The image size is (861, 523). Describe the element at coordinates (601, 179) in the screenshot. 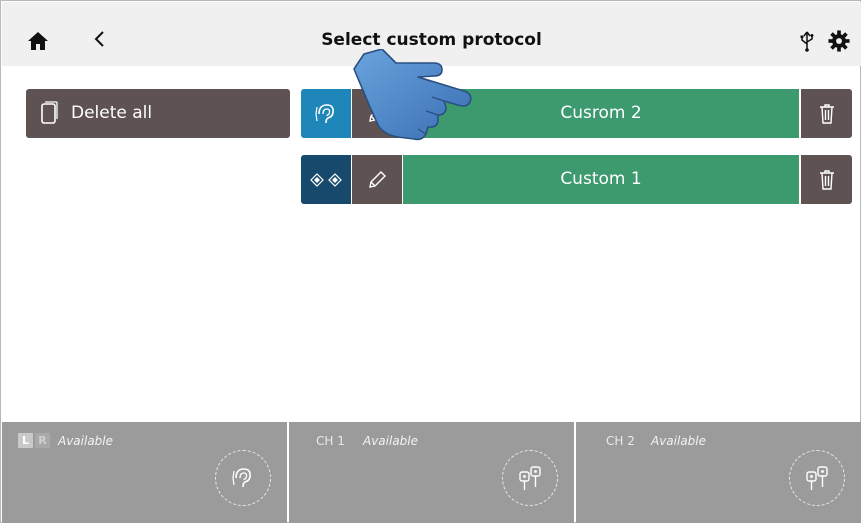

I see `protocol-name-button: Custom 1` at that location.